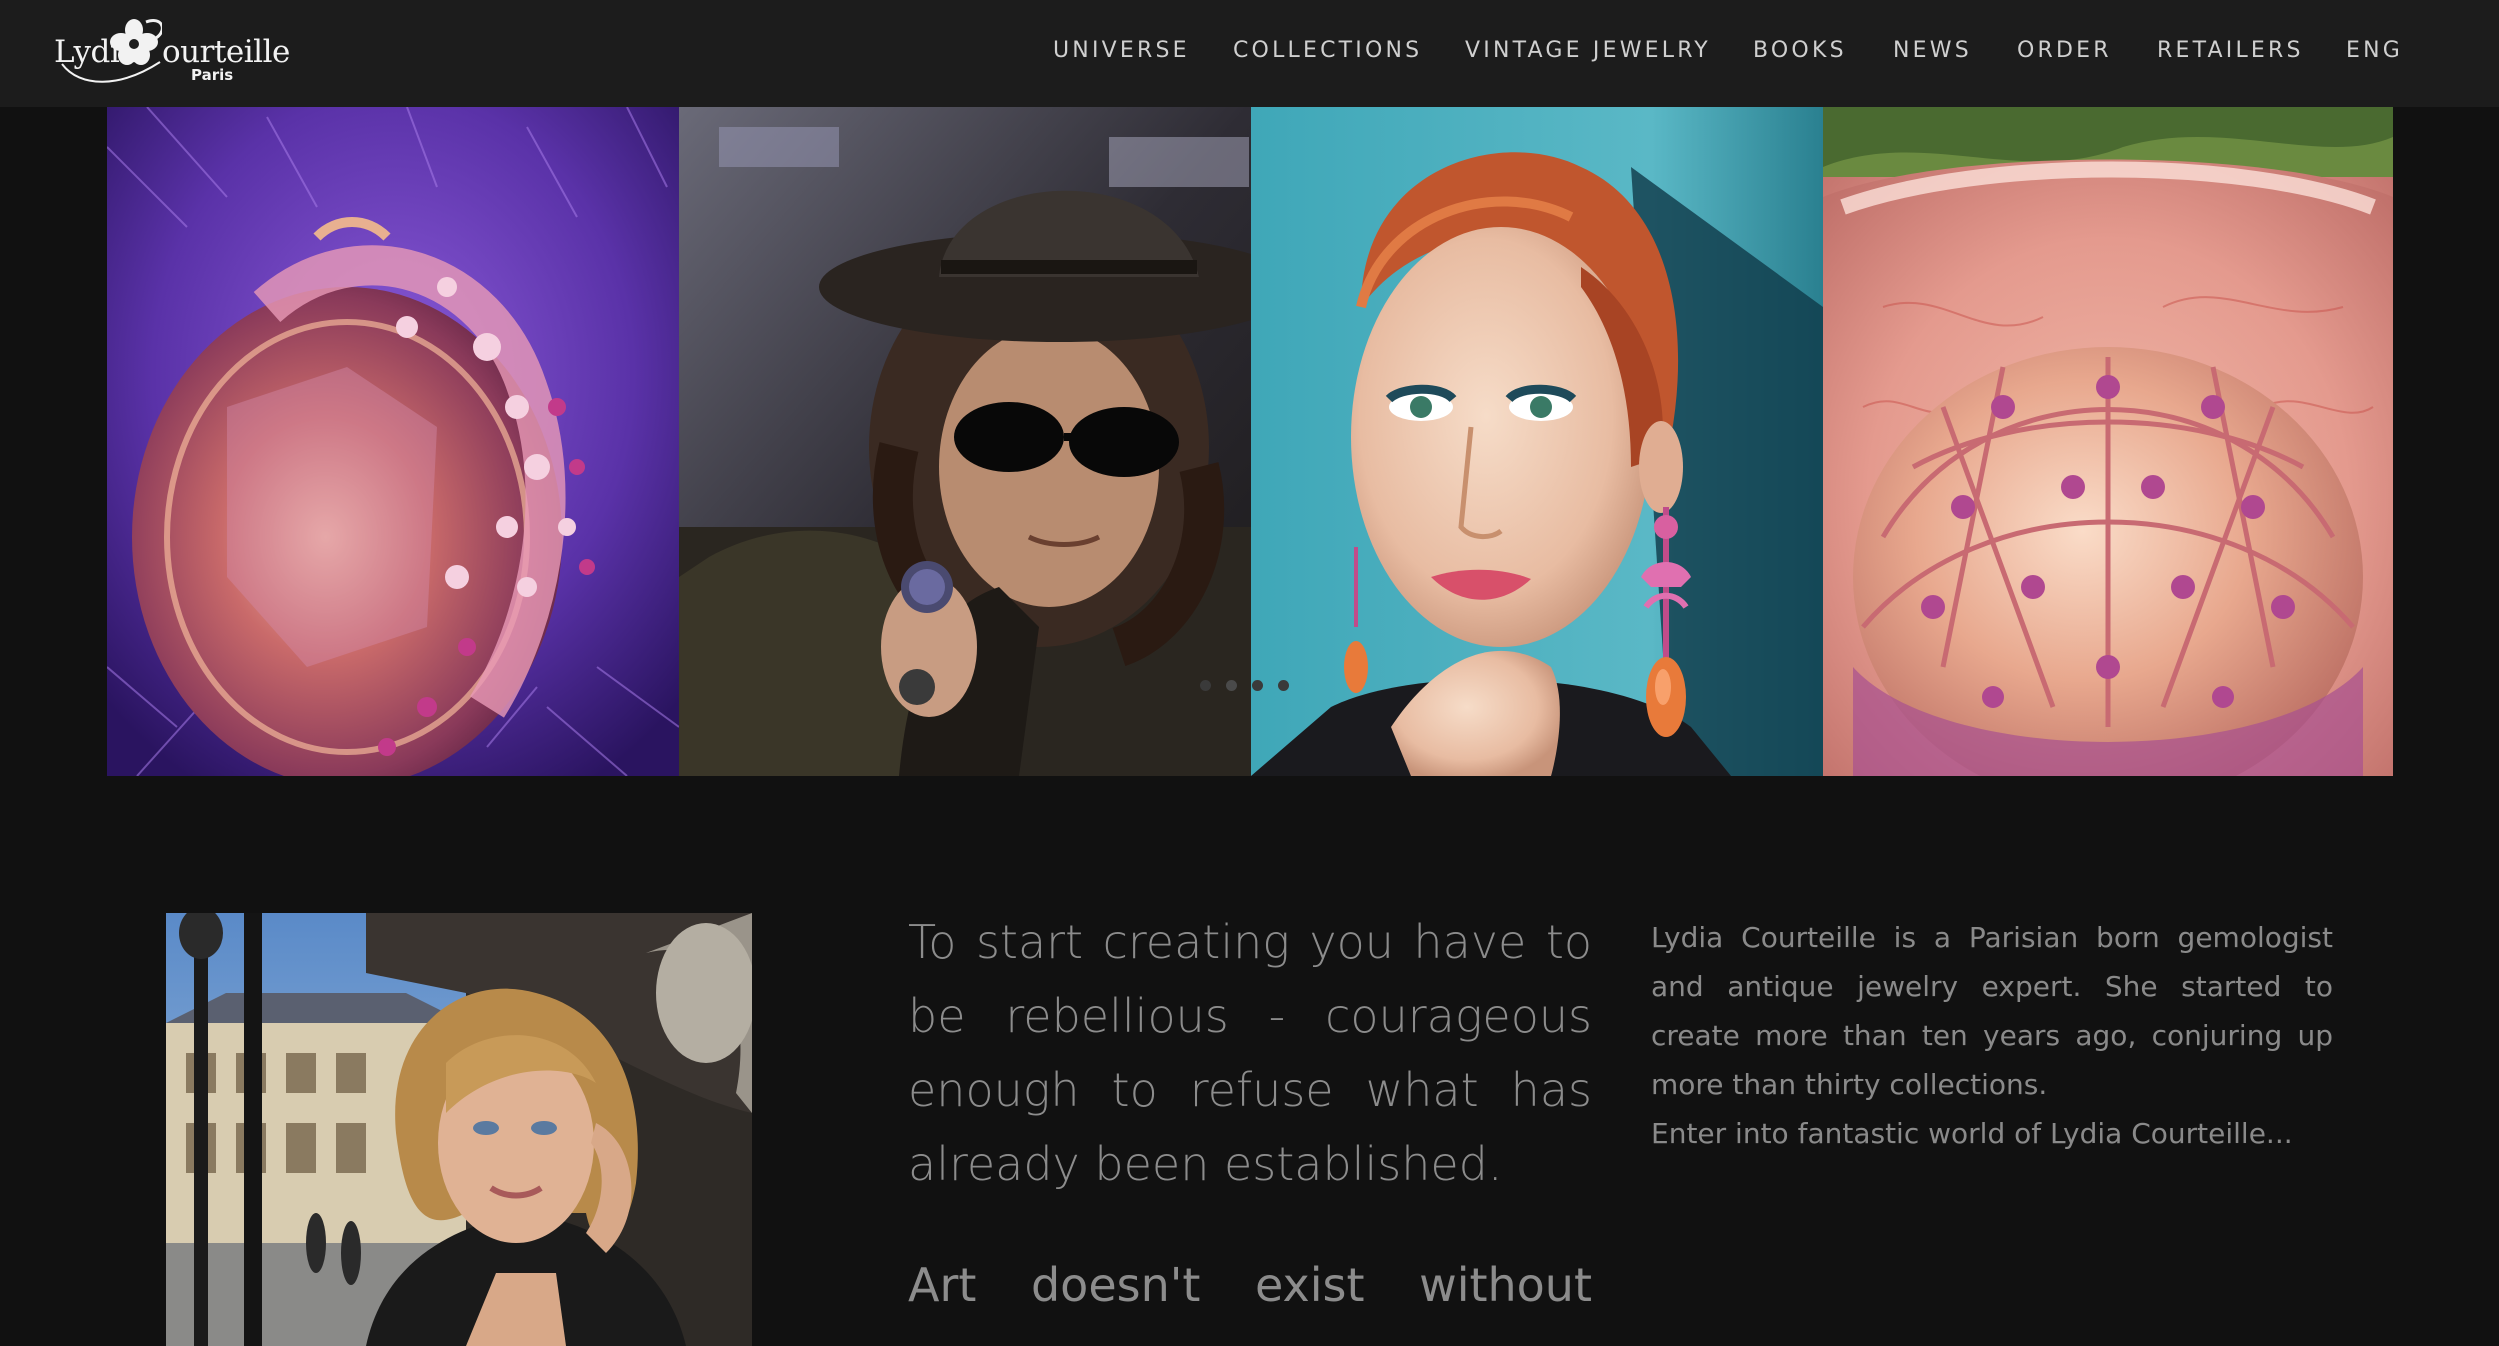  What do you see at coordinates (1588, 50) in the screenshot?
I see `nav-item-vintage-jewelry: VINTAGE JEWELRY` at bounding box center [1588, 50].